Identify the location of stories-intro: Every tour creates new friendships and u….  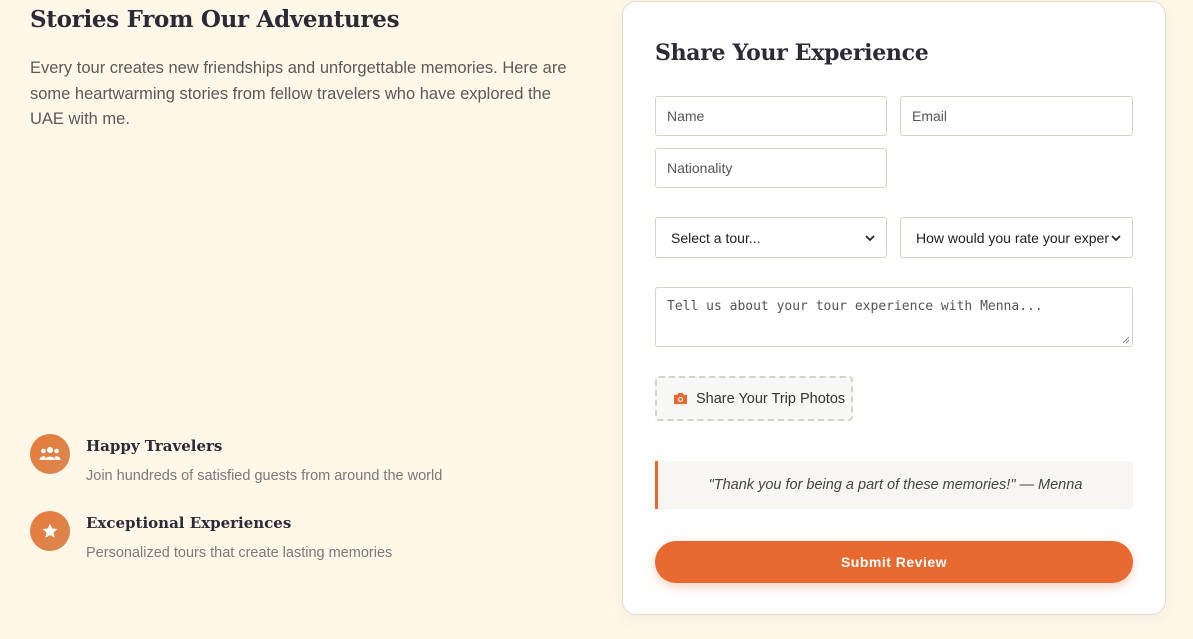
(298, 93).